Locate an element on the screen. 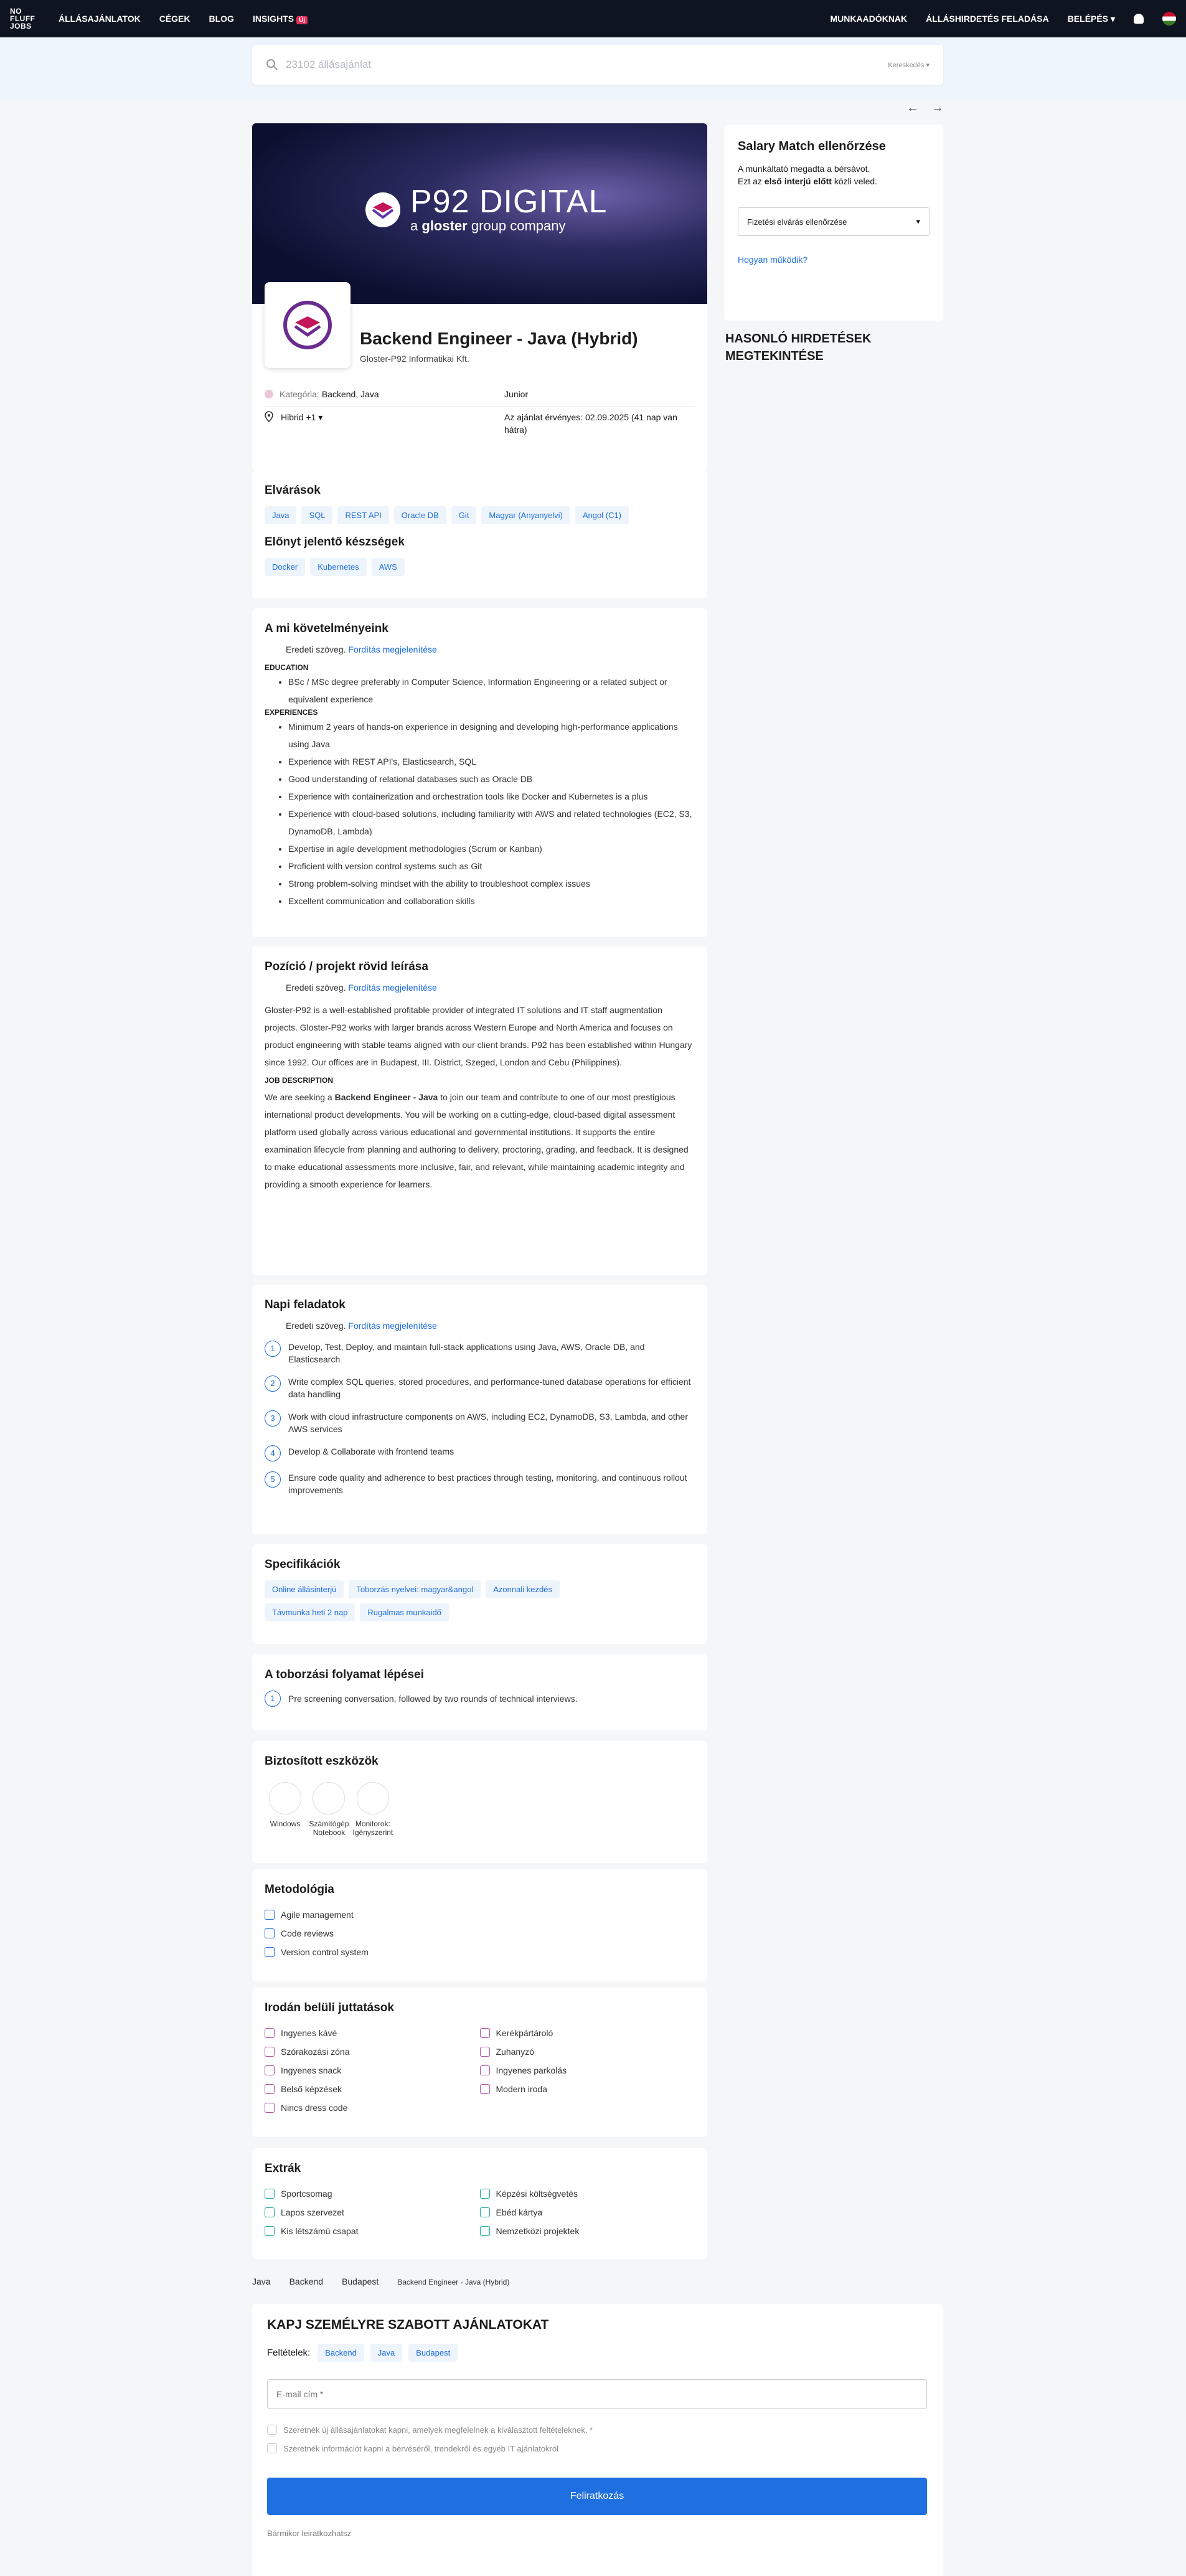 The height and width of the screenshot is (2576, 1186). method-item: Version control system is located at coordinates (480, 1952).